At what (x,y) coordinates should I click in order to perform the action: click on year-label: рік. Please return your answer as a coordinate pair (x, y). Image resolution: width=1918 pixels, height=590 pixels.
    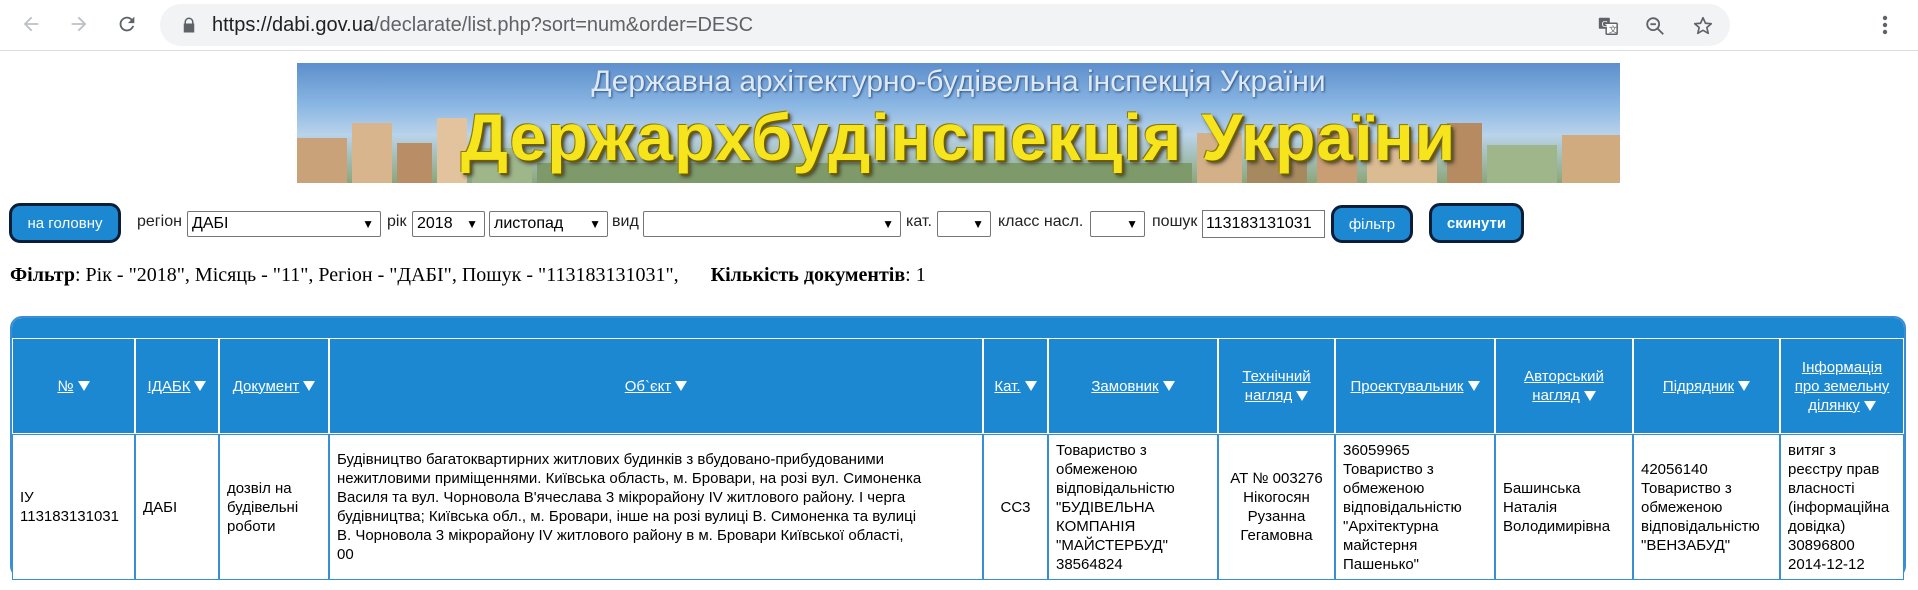
    Looking at the image, I should click on (397, 221).